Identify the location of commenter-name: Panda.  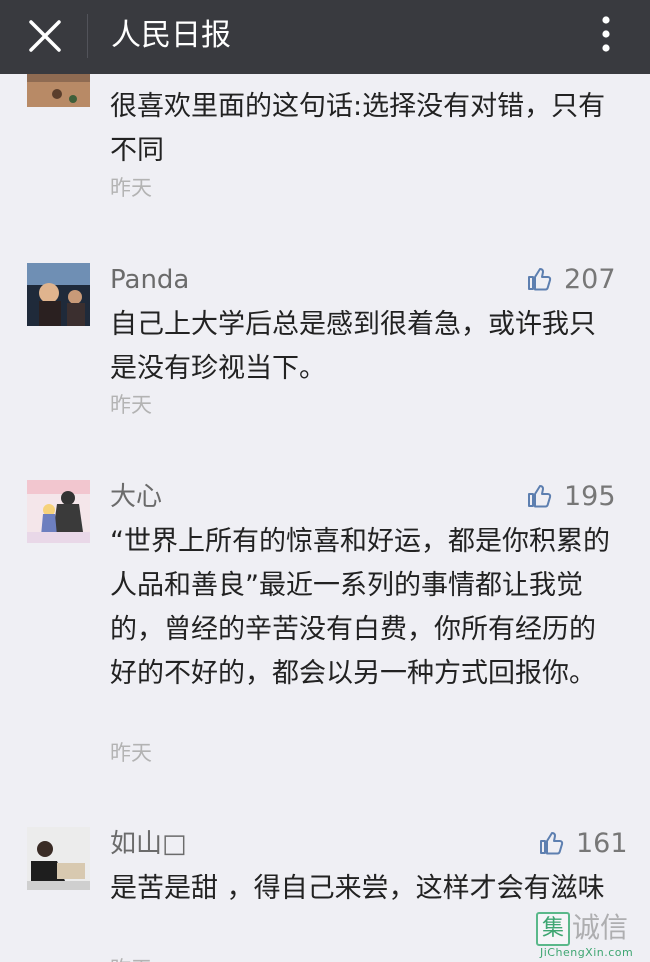
(150, 280).